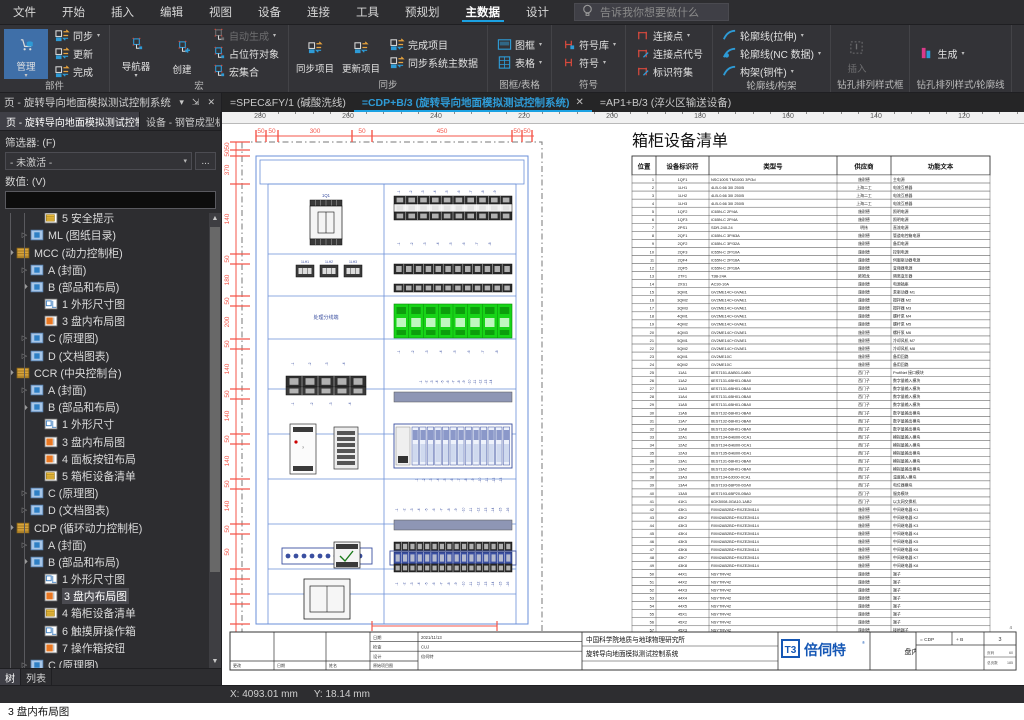 The height and width of the screenshot is (720, 1024). Describe the element at coordinates (245, 35) in the screenshot. I see `ribbon-button-auto-generate: 自动生成 ▾` at that location.